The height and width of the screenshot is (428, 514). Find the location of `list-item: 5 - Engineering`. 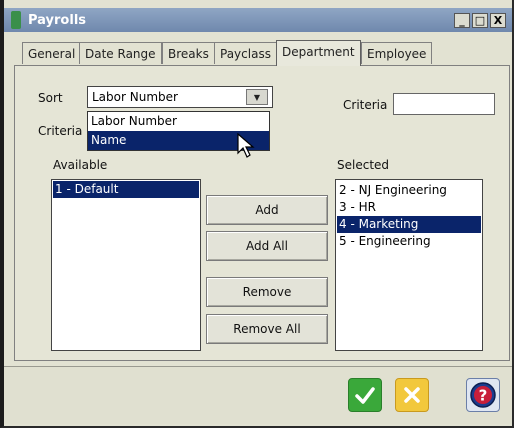

list-item: 5 - Engineering is located at coordinates (409, 241).